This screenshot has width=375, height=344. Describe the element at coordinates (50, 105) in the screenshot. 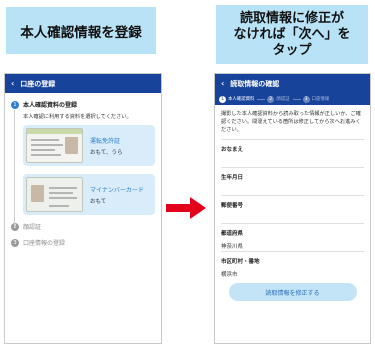

I see `step-1-label: 本人確認資料の登録` at that location.